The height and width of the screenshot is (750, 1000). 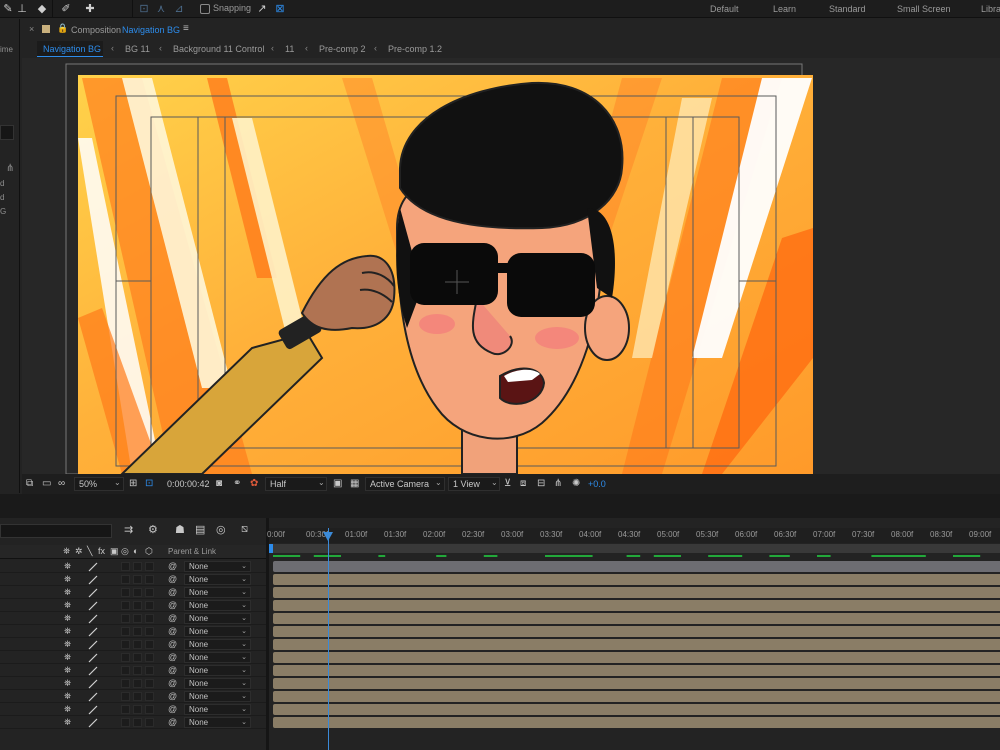 I want to click on snap-options-icon: ↗, so click(x=262, y=9).